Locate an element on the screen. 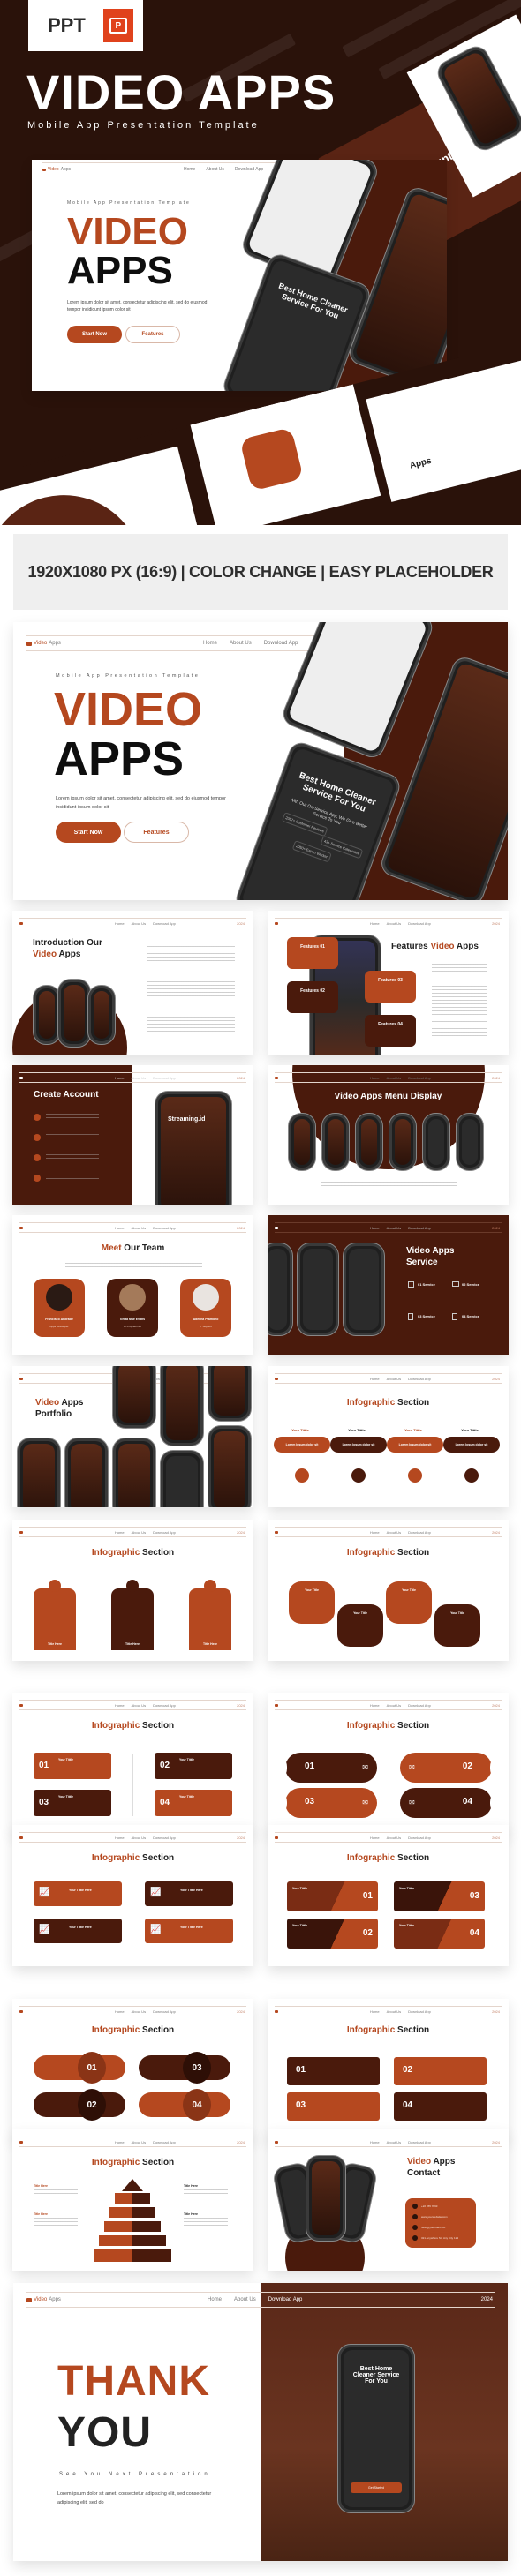 The width and height of the screenshot is (521, 2576). slide-title: Infographic Section is located at coordinates (388, 1726).